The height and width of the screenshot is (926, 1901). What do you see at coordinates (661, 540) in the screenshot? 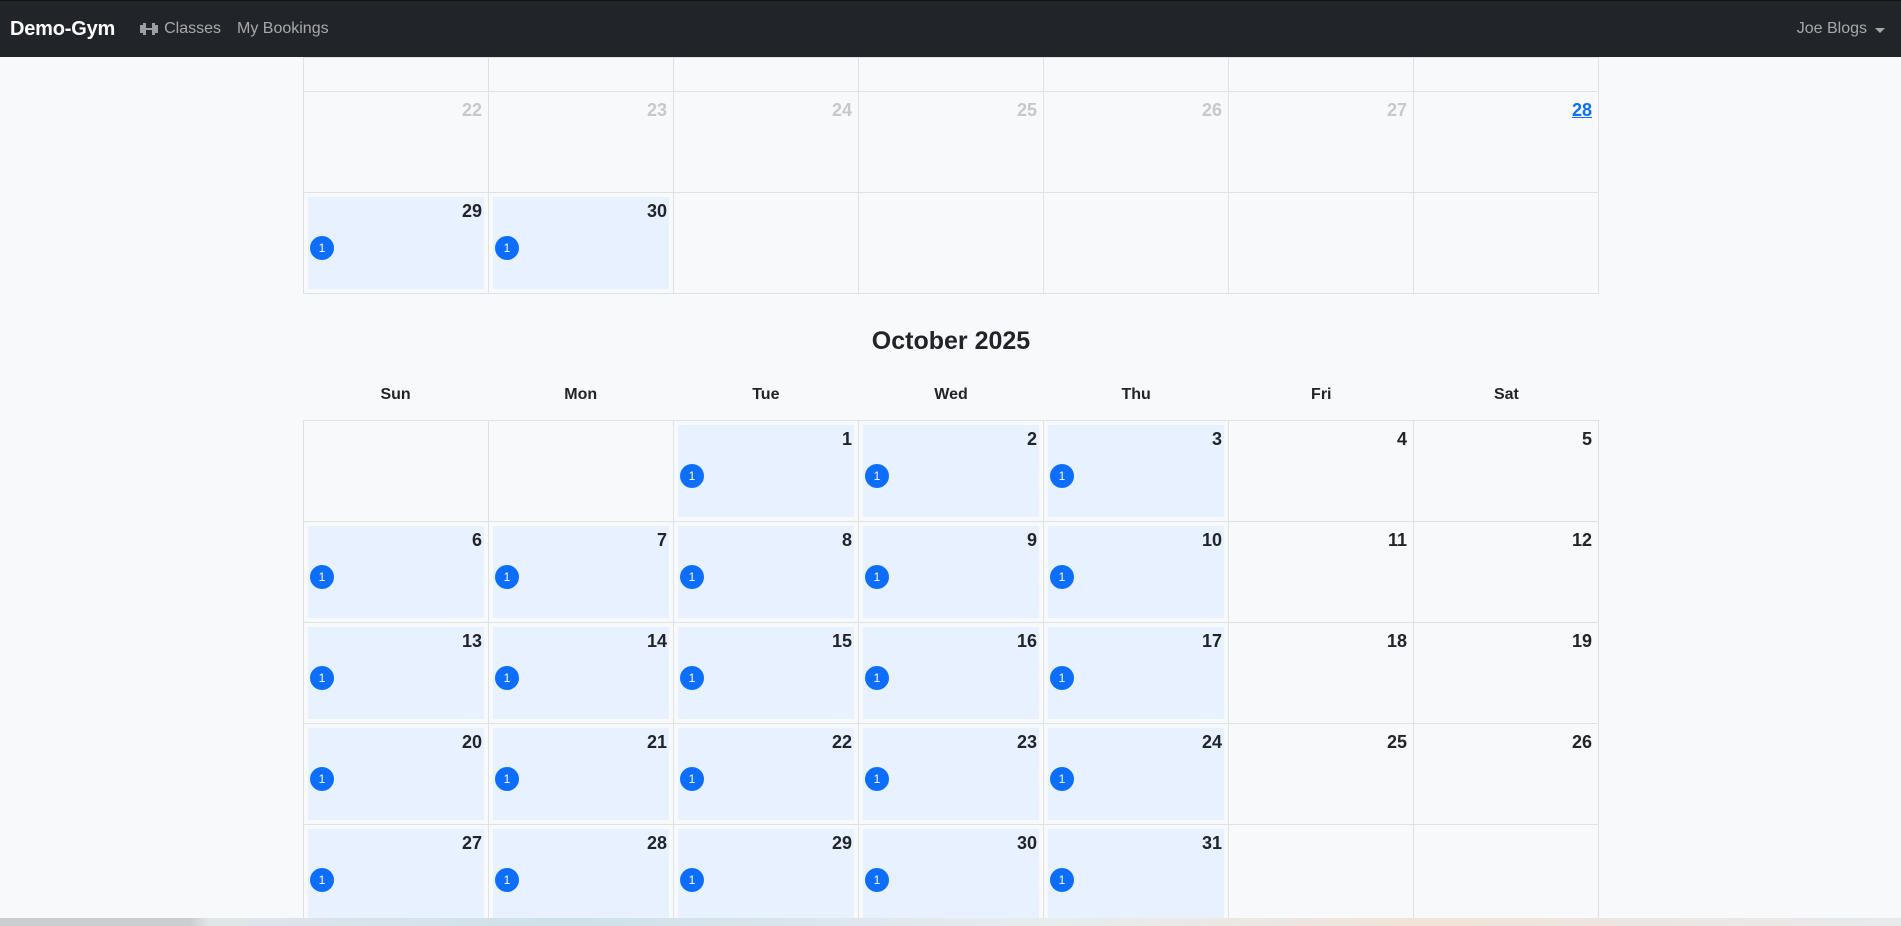
I see `day-number: 7` at bounding box center [661, 540].